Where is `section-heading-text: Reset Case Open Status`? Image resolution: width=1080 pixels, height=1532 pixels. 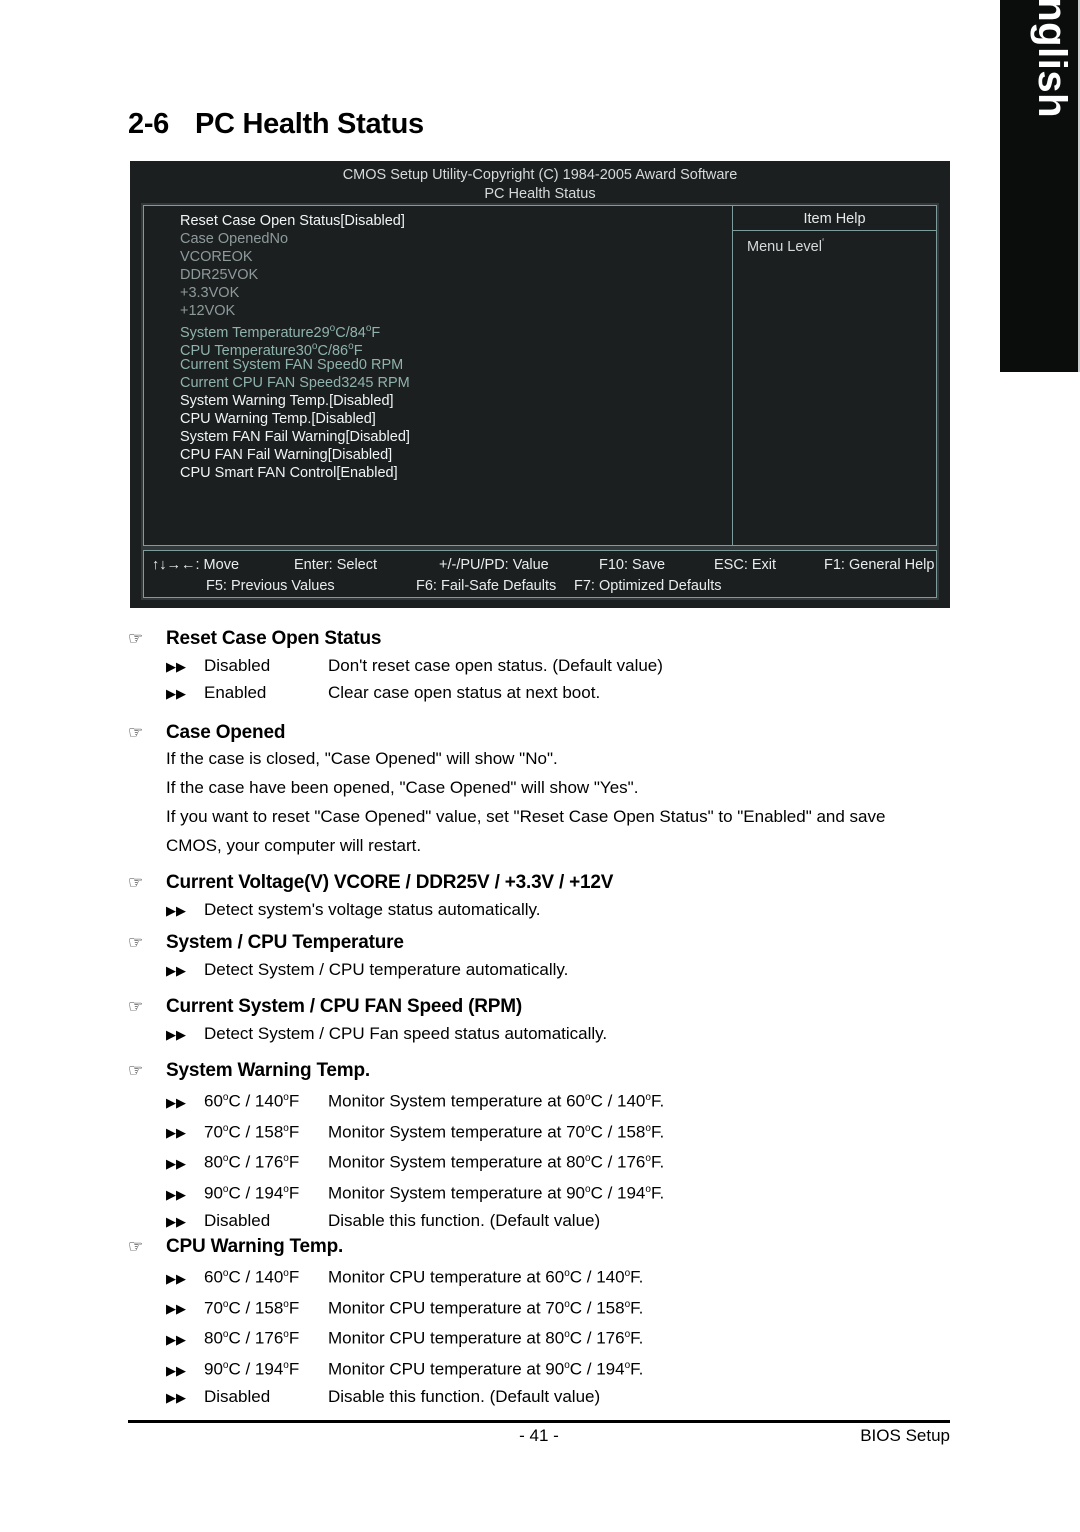
section-heading-text: Reset Case Open Status is located at coordinates (274, 638).